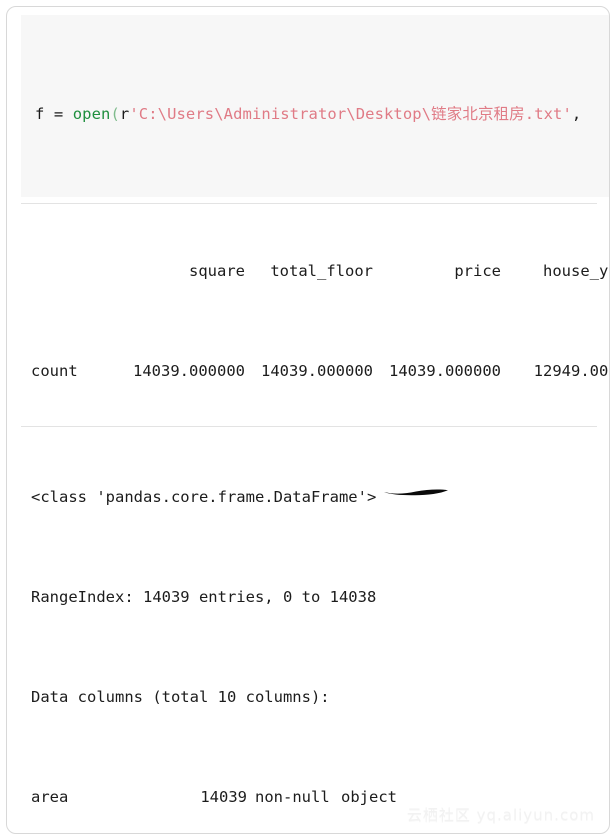 This screenshot has height=836, width=612. Describe the element at coordinates (321, 271) in the screenshot. I see `describe-col-header-total-floor: total_floor` at that location.